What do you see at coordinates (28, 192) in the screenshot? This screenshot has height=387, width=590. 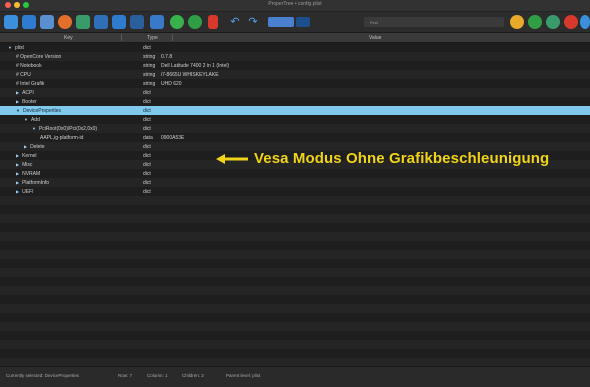 I see `row-key-label: UEFI` at bounding box center [28, 192].